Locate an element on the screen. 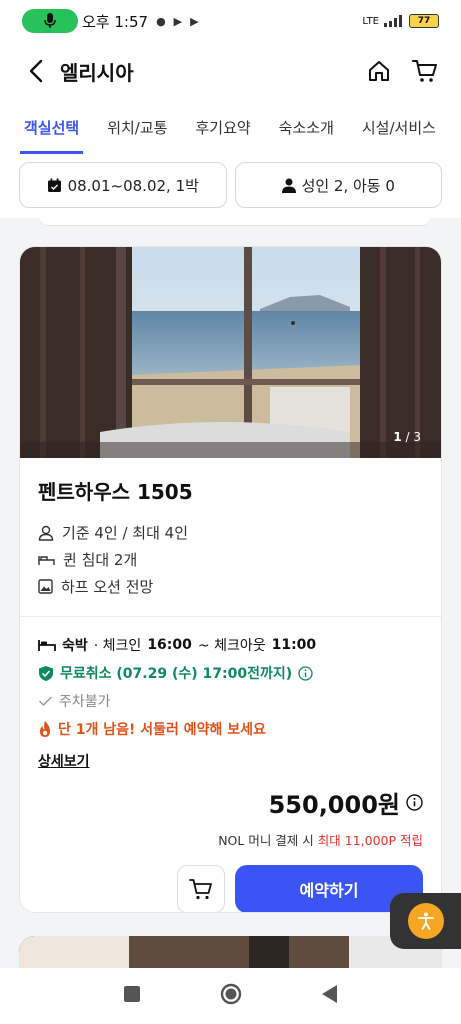  free-cancel-text: 무료취소 (07.29 (수) 17:00전까지) is located at coordinates (176, 674).